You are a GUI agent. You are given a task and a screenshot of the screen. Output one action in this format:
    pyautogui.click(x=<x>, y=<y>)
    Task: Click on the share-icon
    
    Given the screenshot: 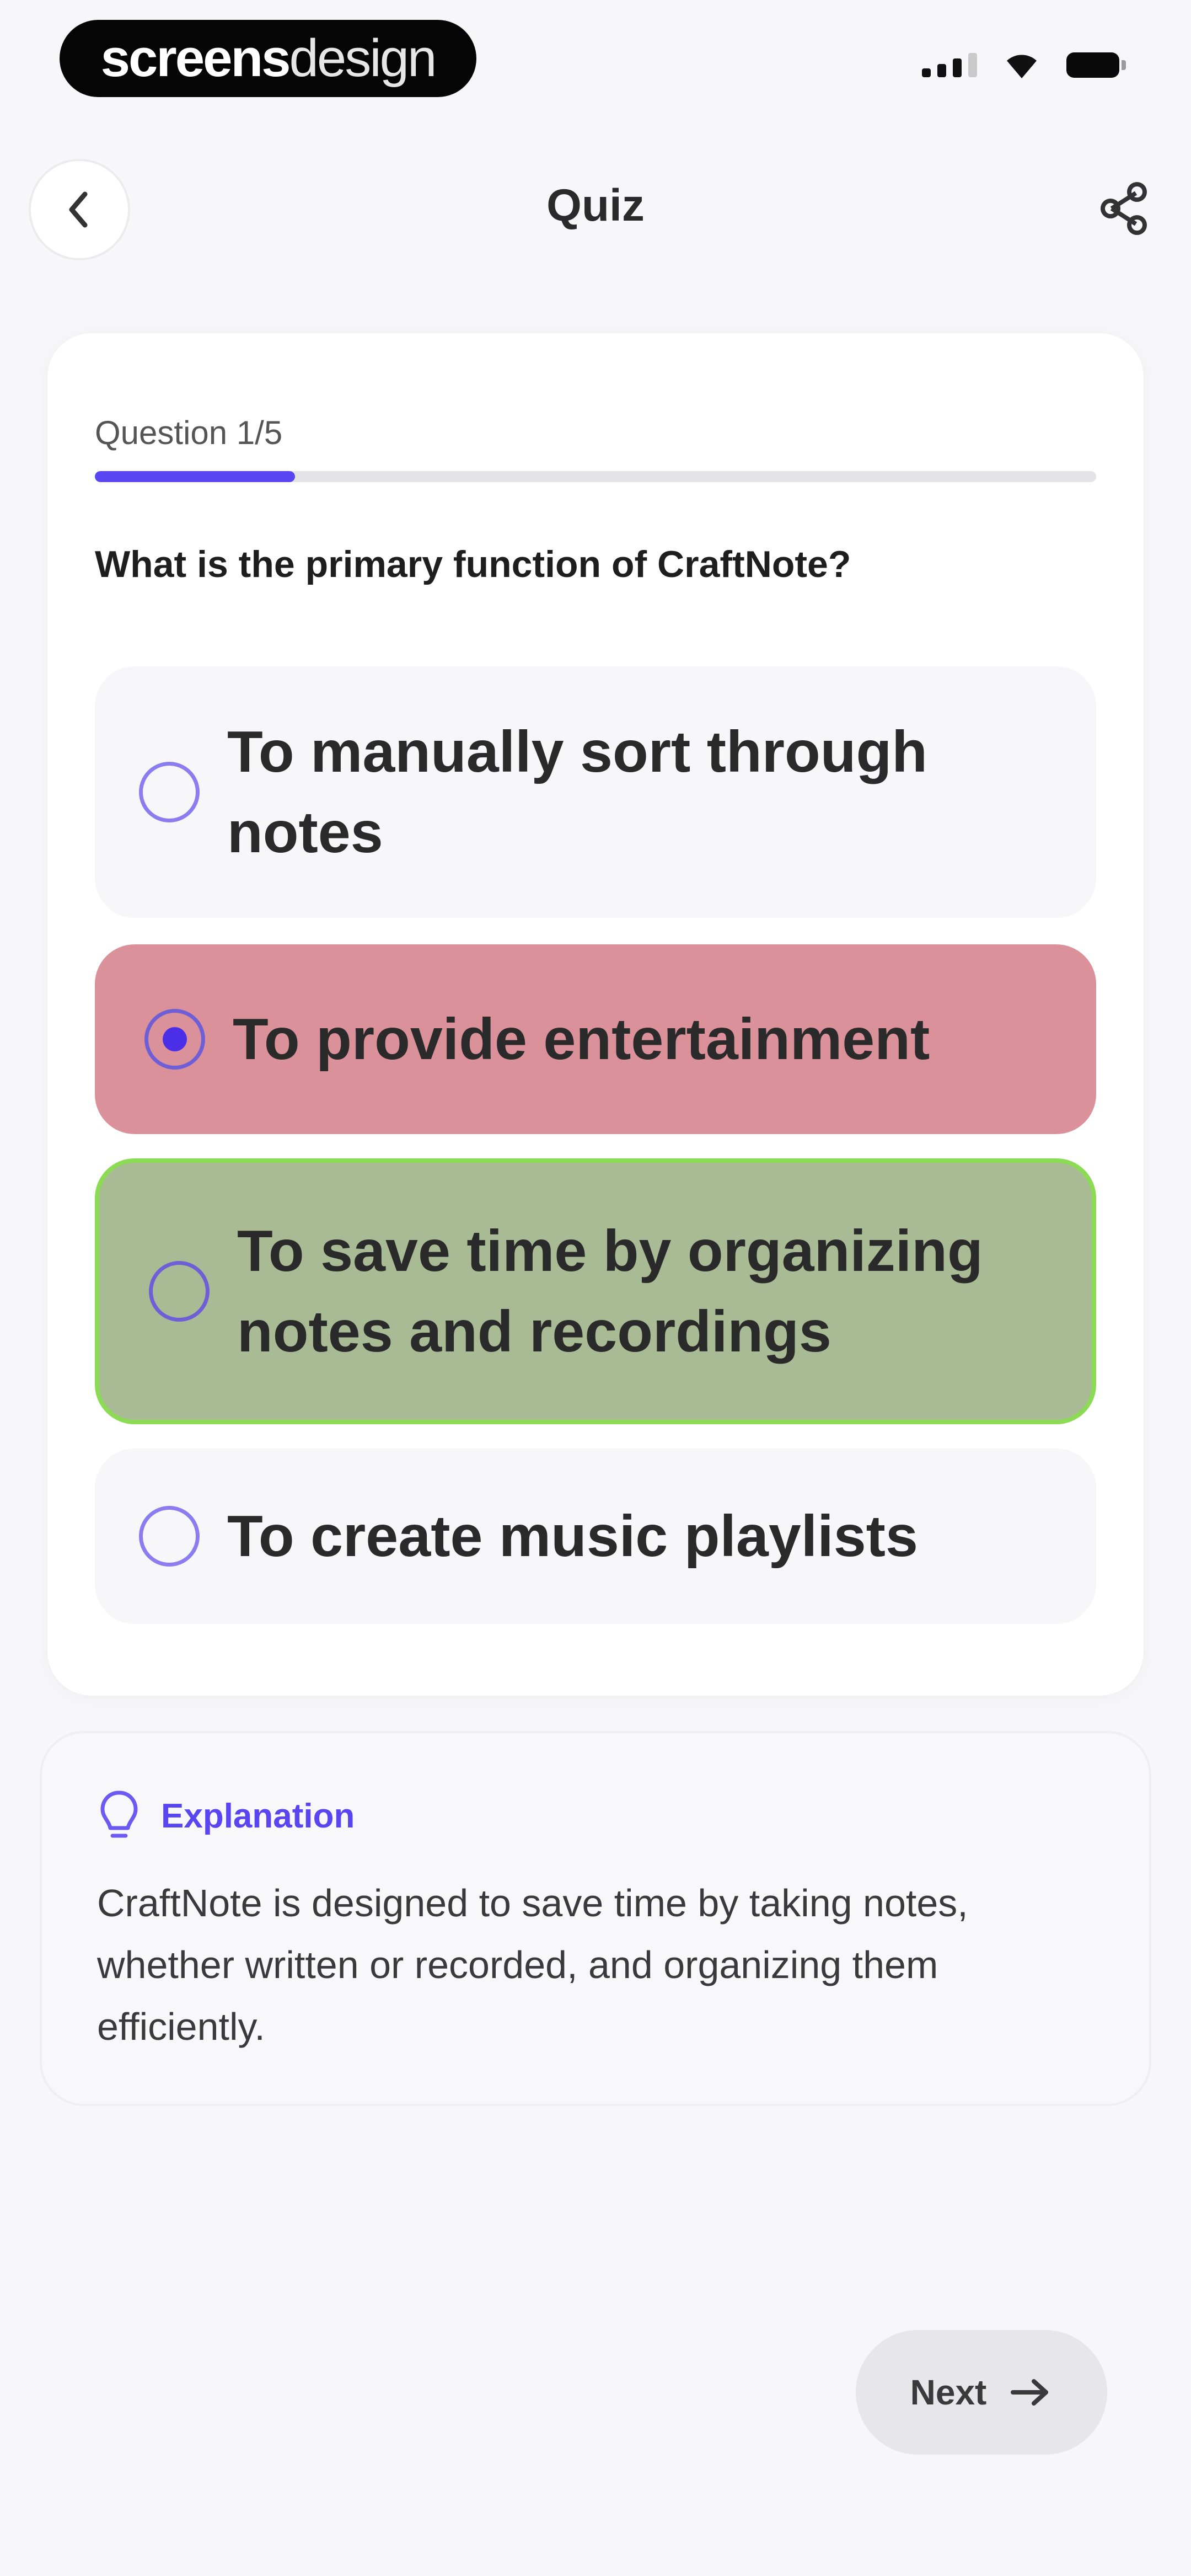 What is the action you would take?
    pyautogui.click(x=1124, y=208)
    